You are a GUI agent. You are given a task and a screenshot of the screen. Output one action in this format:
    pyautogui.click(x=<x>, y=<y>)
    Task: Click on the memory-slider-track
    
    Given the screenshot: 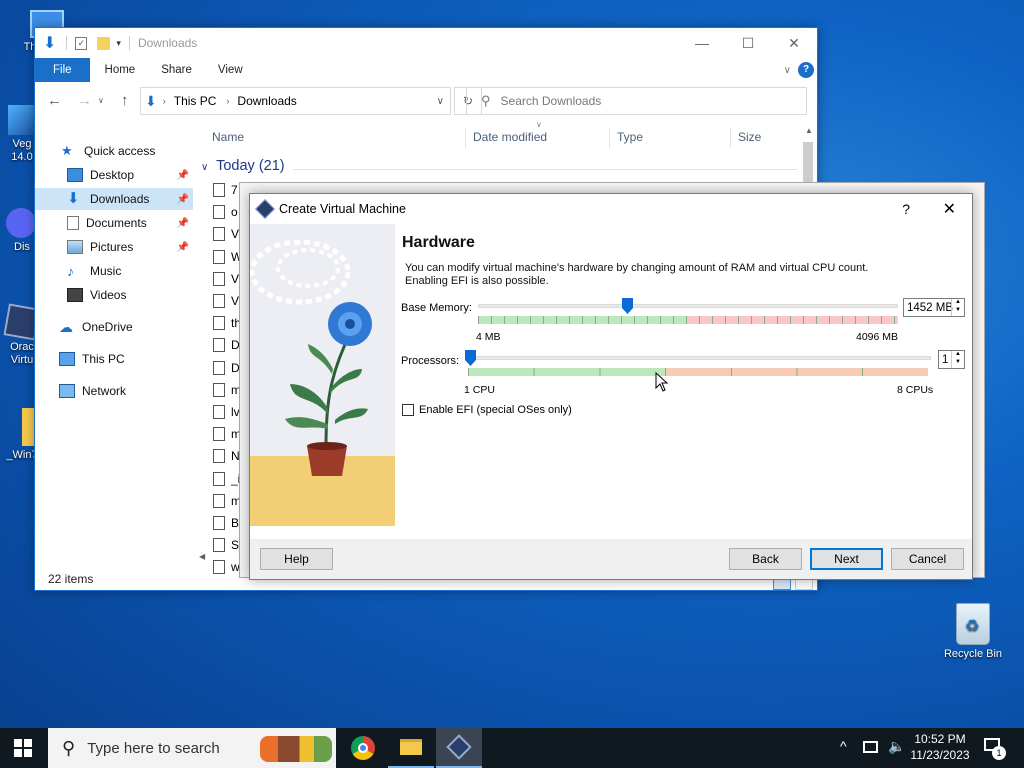 What is the action you would take?
    pyautogui.click(x=688, y=306)
    